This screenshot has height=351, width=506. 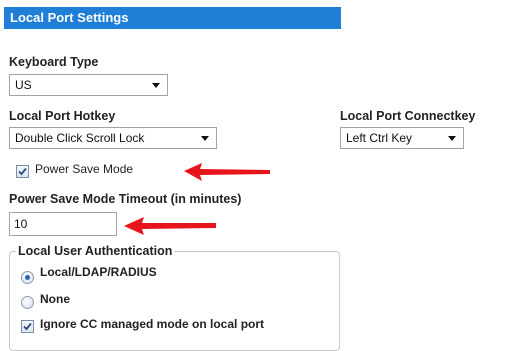 I want to click on timeout-label: Power Save Mode Timeout (in minutes), so click(x=125, y=199).